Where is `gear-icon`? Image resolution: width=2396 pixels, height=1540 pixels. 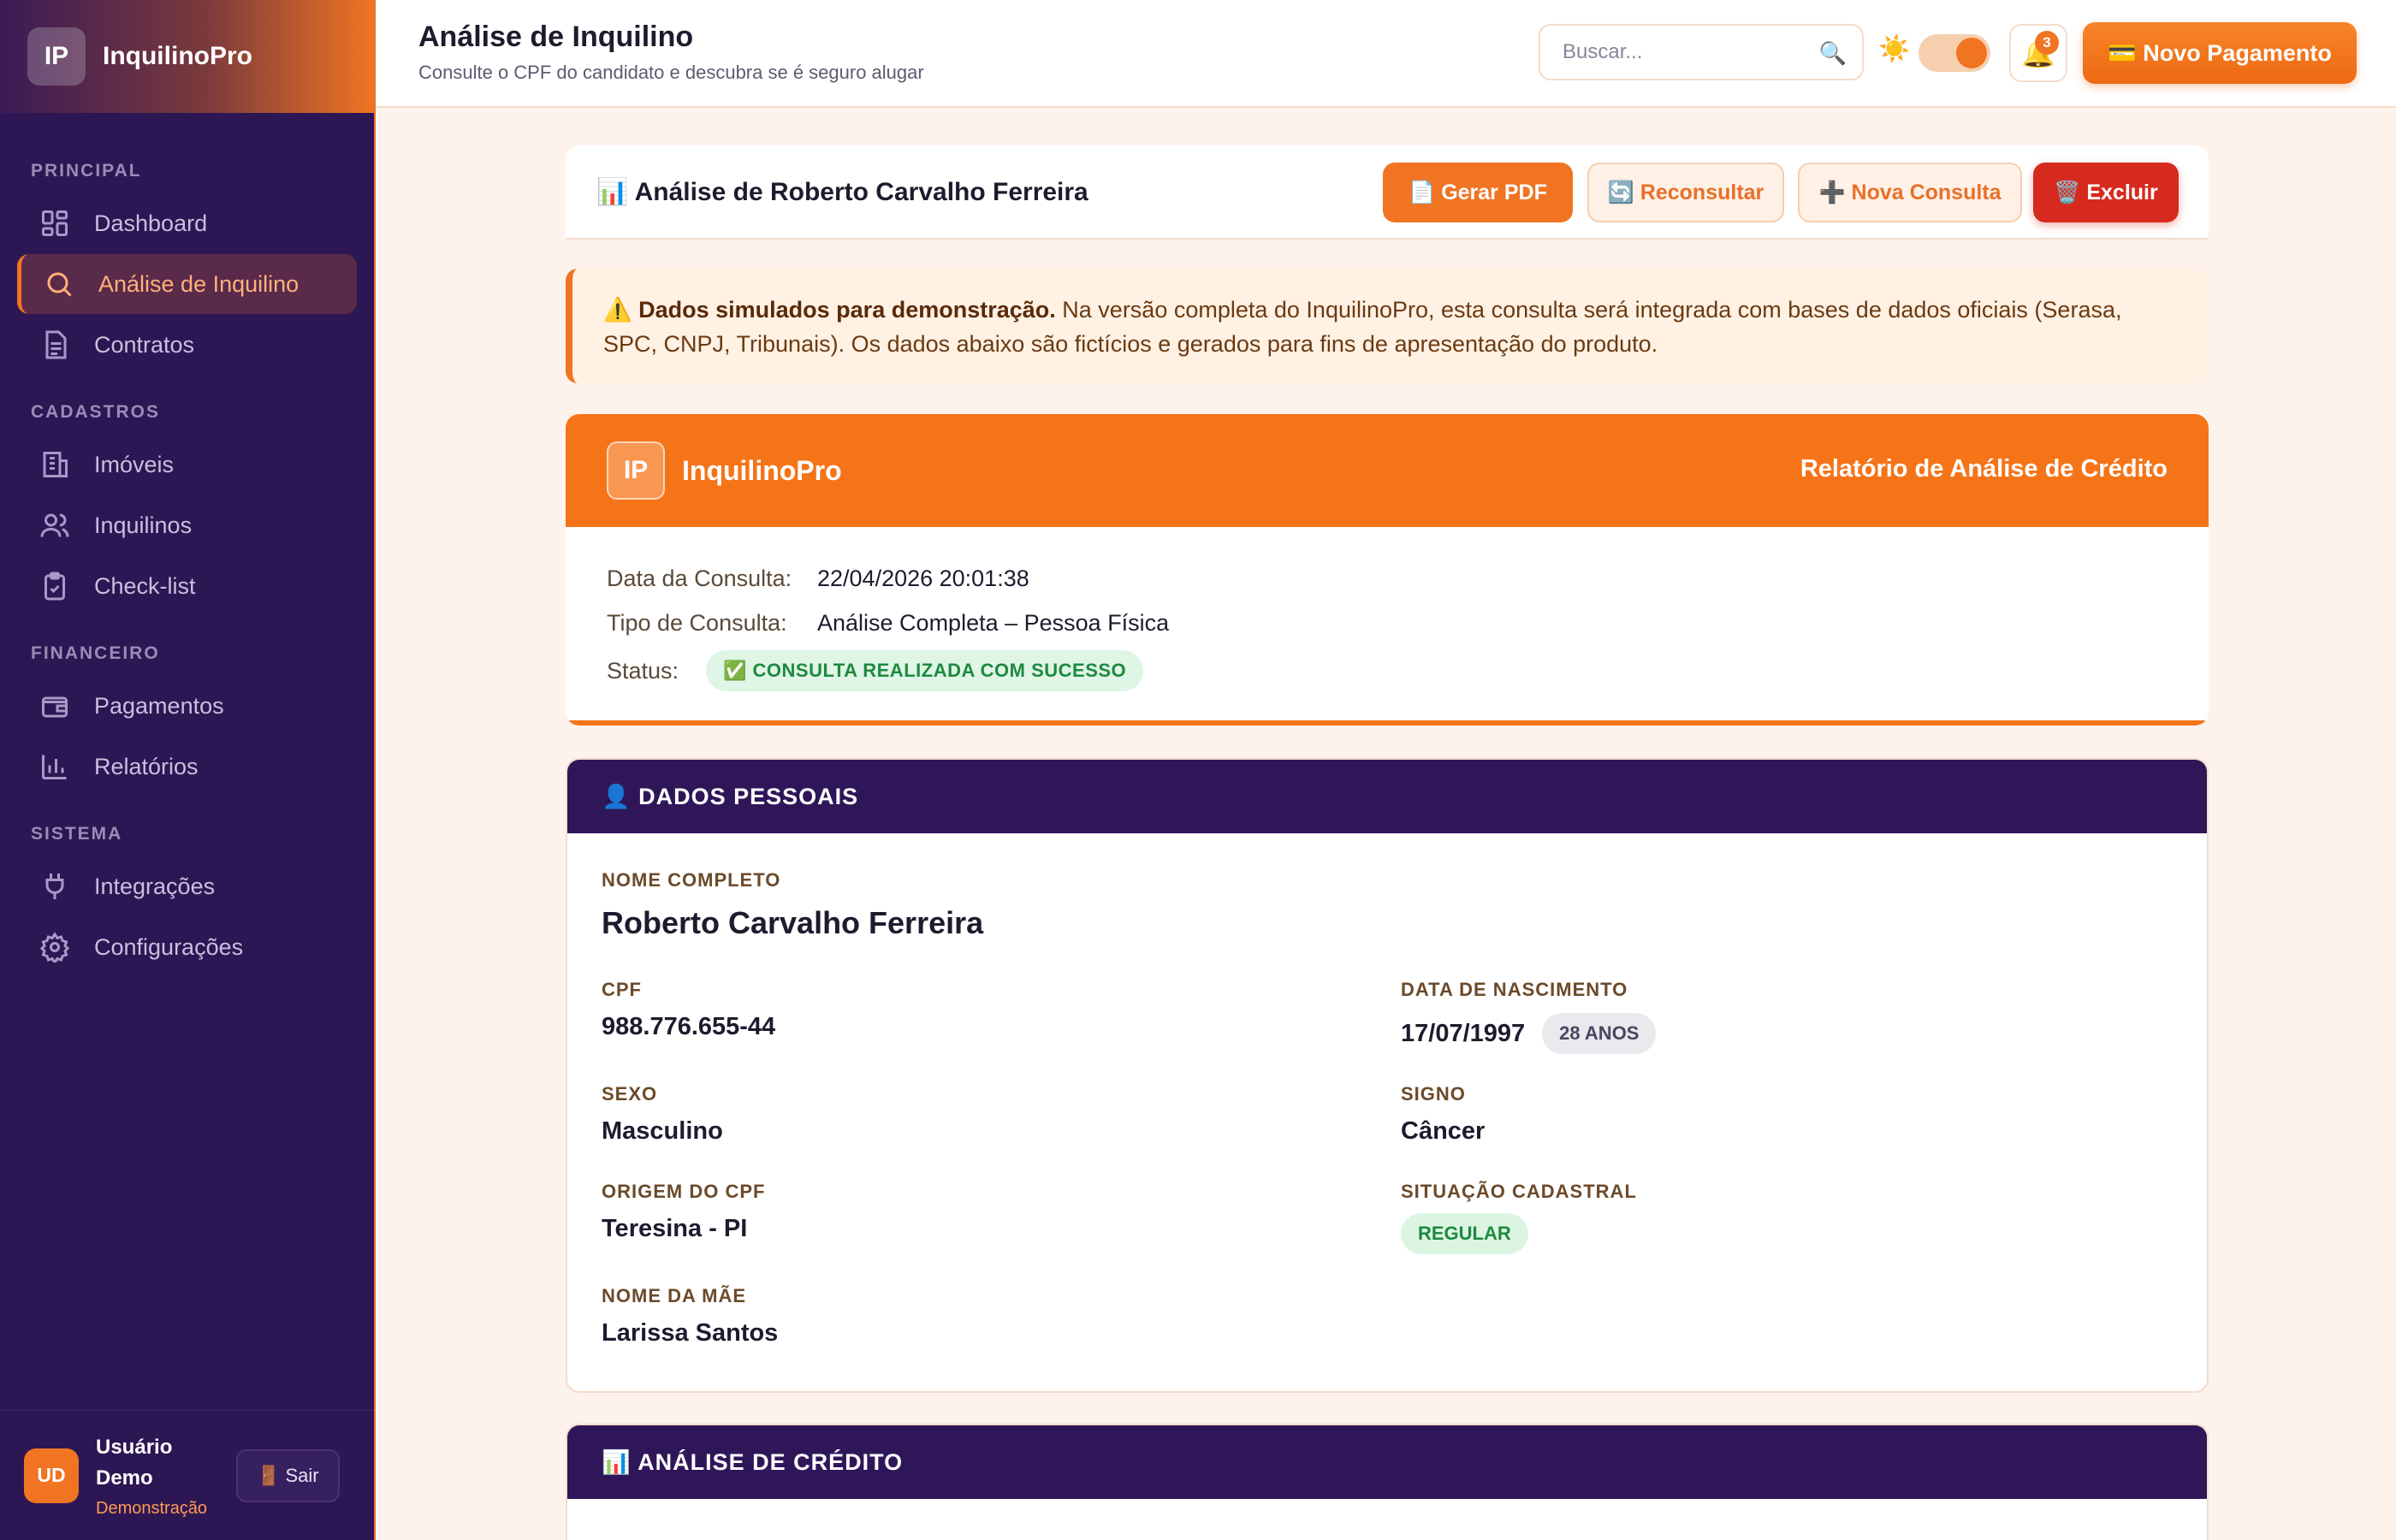 gear-icon is located at coordinates (54, 948).